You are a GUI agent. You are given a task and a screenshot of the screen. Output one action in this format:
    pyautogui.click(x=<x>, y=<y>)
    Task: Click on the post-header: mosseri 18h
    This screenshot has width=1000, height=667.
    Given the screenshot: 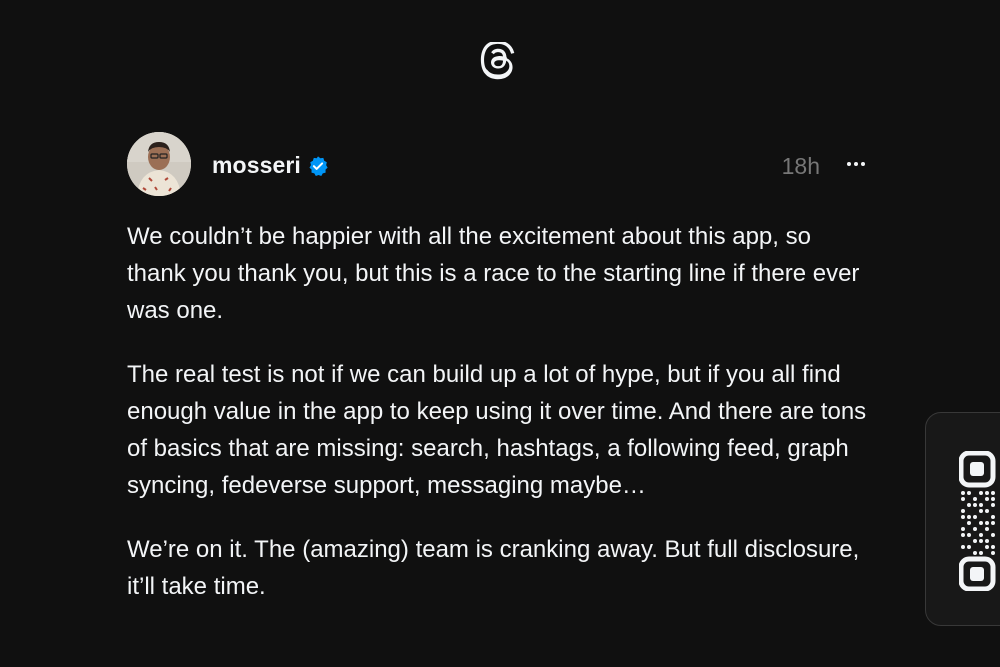 What is the action you would take?
    pyautogui.click(x=499, y=163)
    